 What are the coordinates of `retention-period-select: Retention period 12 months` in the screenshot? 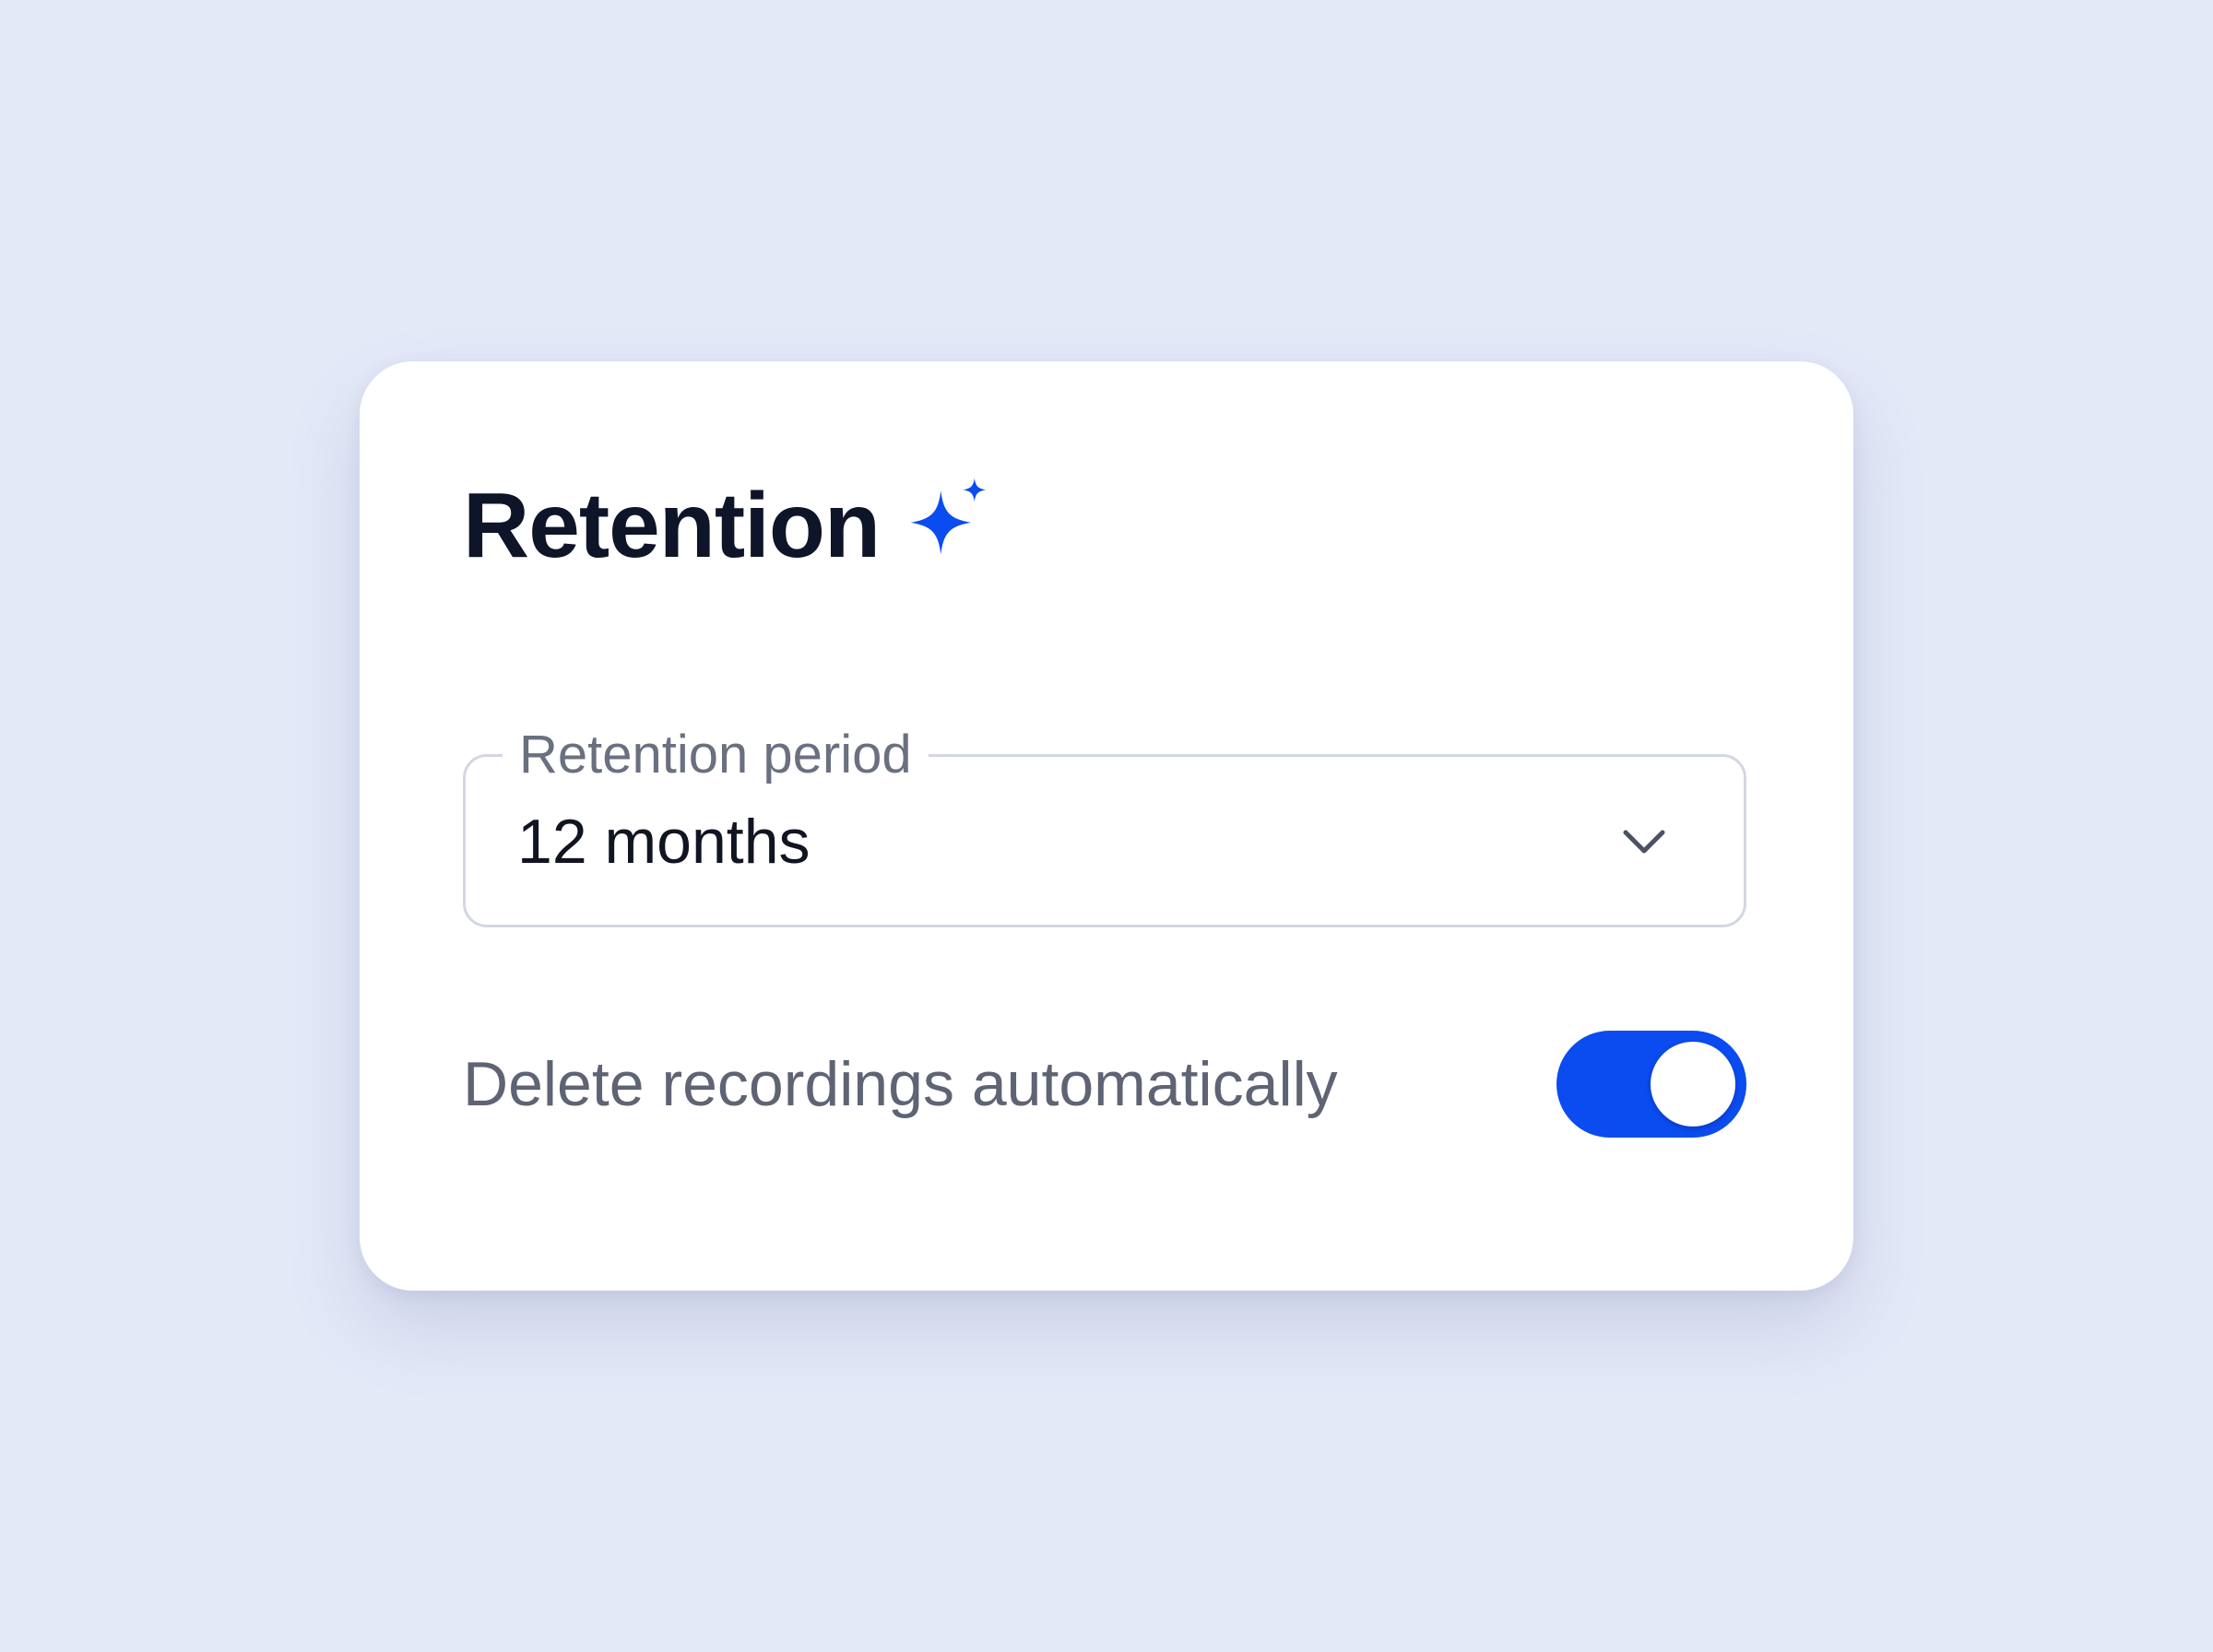 It's located at (1104, 824).